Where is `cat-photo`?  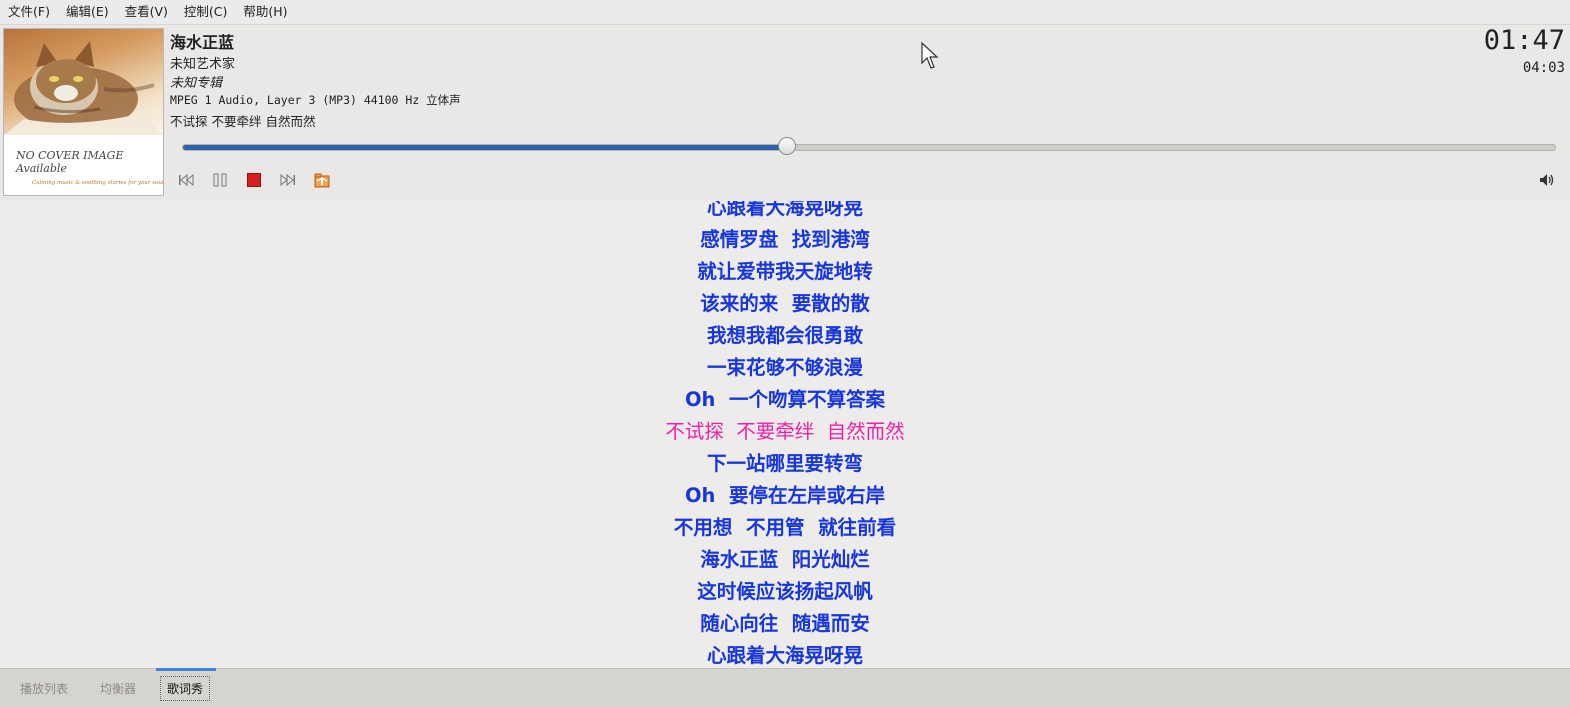
cat-photo is located at coordinates (83, 82).